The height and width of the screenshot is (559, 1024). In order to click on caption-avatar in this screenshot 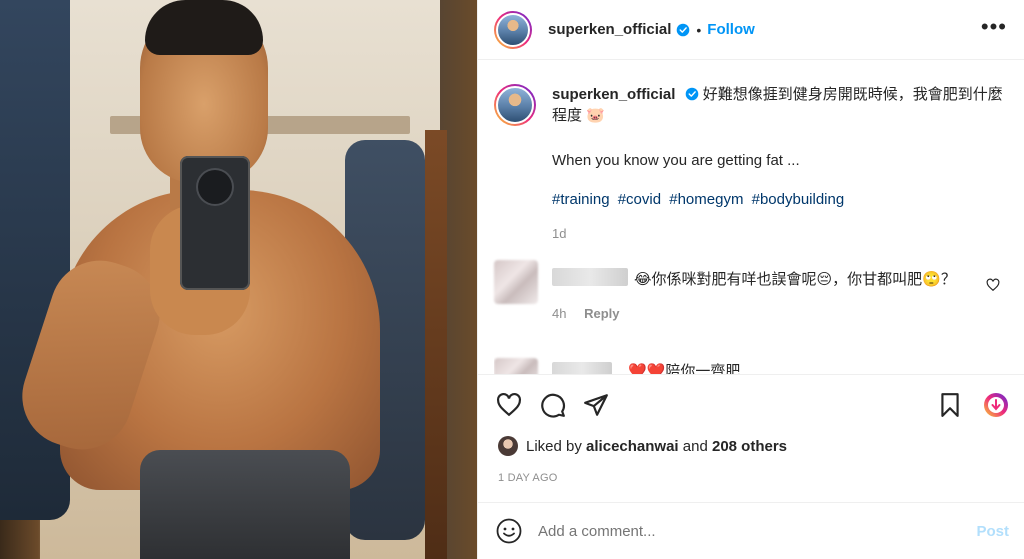, I will do `click(515, 105)`.